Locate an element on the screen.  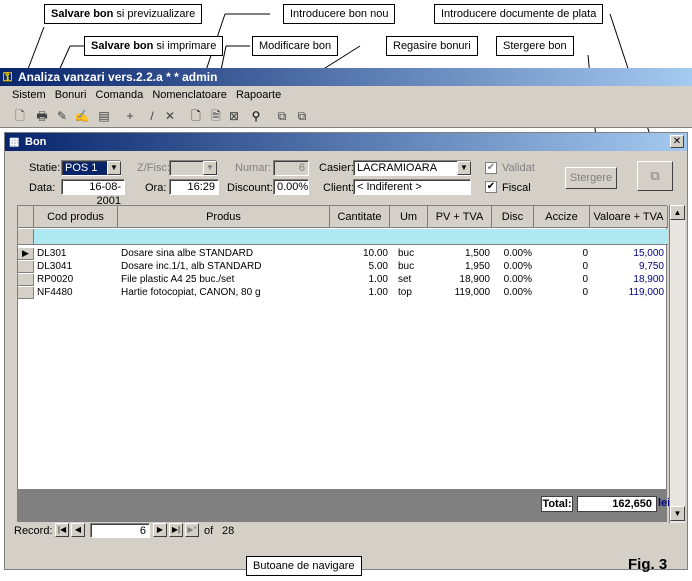
cell-pv: 18,900 is located at coordinates (459, 280).